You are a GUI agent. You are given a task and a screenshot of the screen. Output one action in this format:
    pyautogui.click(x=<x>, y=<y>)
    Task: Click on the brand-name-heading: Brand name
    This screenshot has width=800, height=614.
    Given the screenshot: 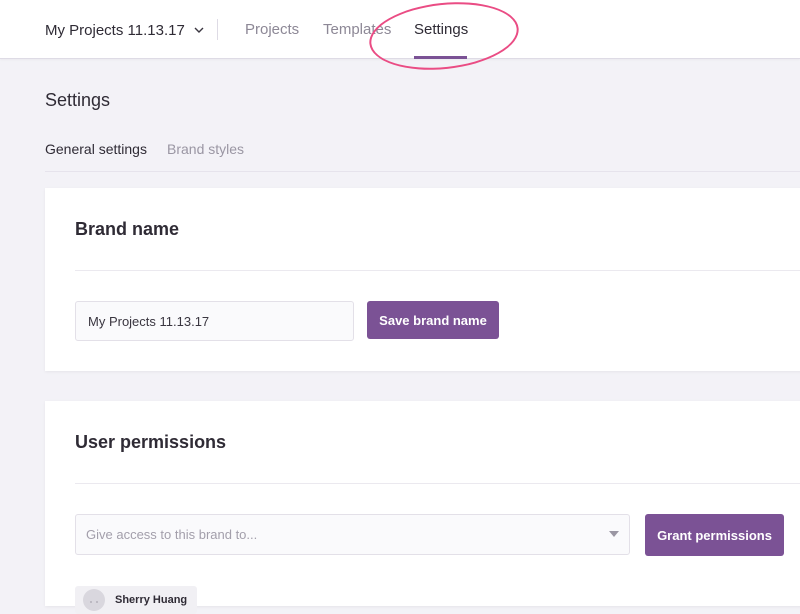 What is the action you would take?
    pyautogui.click(x=127, y=229)
    